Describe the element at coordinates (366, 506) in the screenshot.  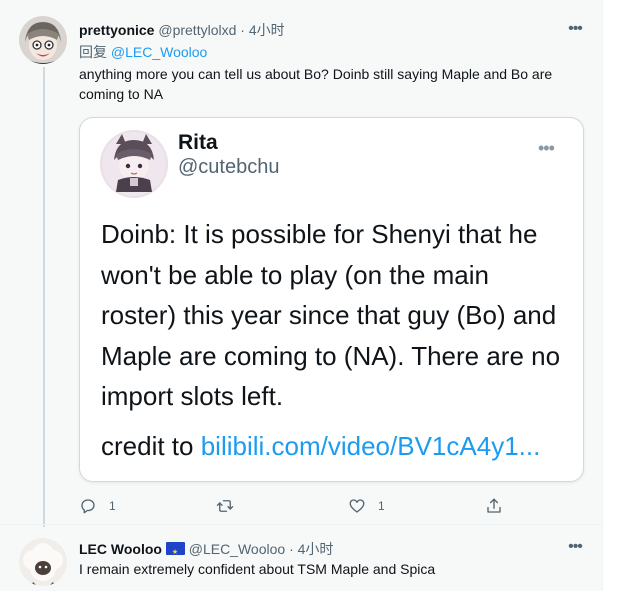
I see `like-action: 1` at that location.